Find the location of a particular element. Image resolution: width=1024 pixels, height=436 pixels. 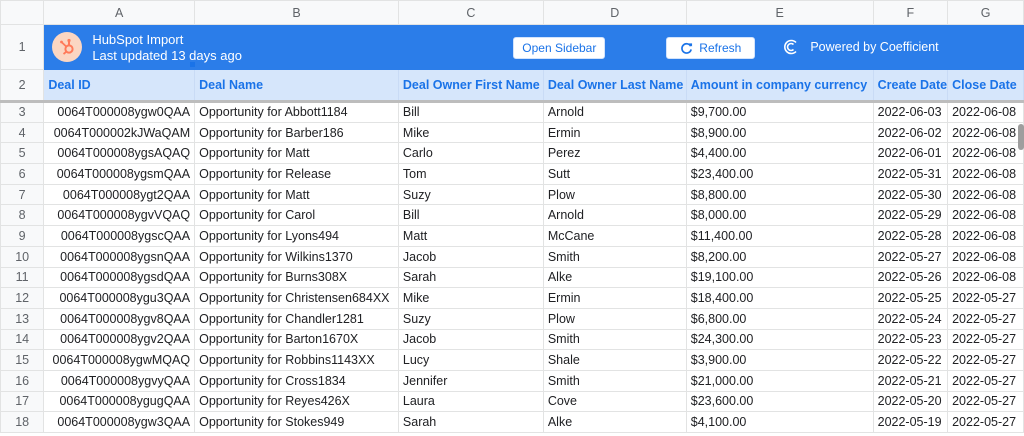

row-number: 11 is located at coordinates (22, 277).